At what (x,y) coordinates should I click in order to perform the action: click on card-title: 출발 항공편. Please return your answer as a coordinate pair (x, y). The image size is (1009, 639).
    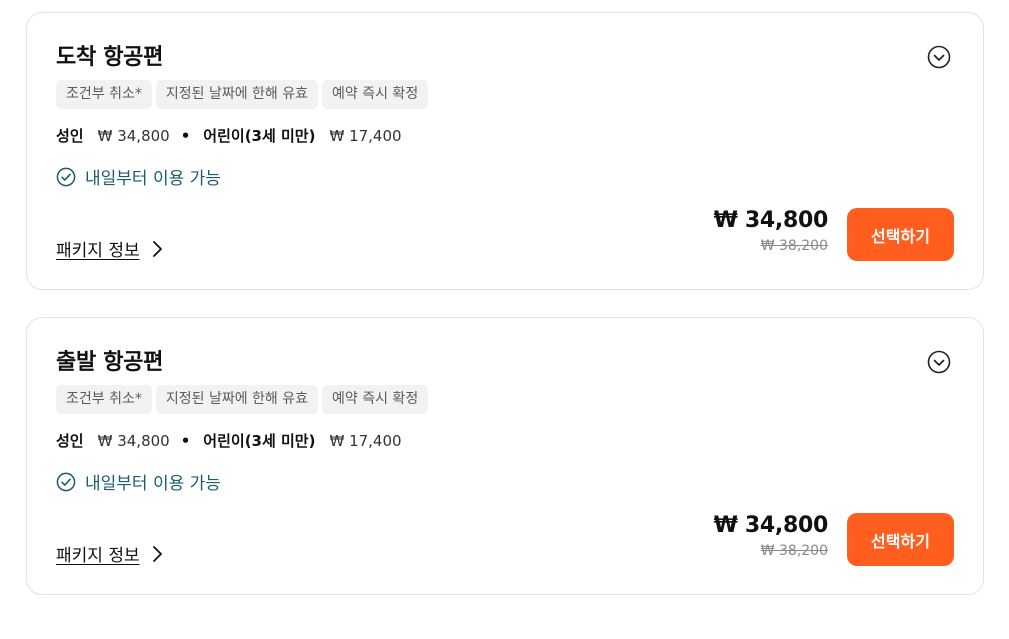
    Looking at the image, I should click on (110, 362).